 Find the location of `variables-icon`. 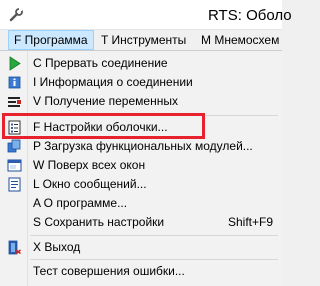

variables-icon is located at coordinates (14, 102).